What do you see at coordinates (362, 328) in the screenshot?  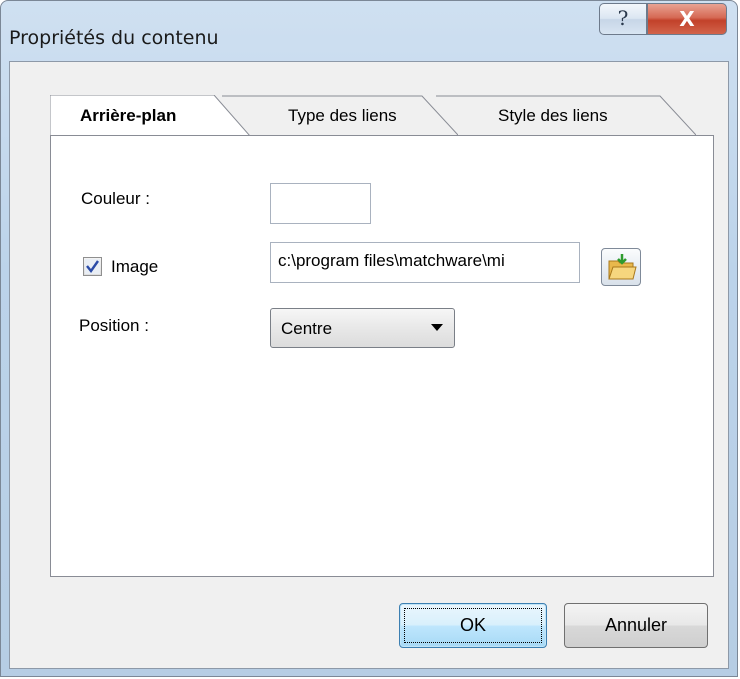 I see `position-select: Centre` at bounding box center [362, 328].